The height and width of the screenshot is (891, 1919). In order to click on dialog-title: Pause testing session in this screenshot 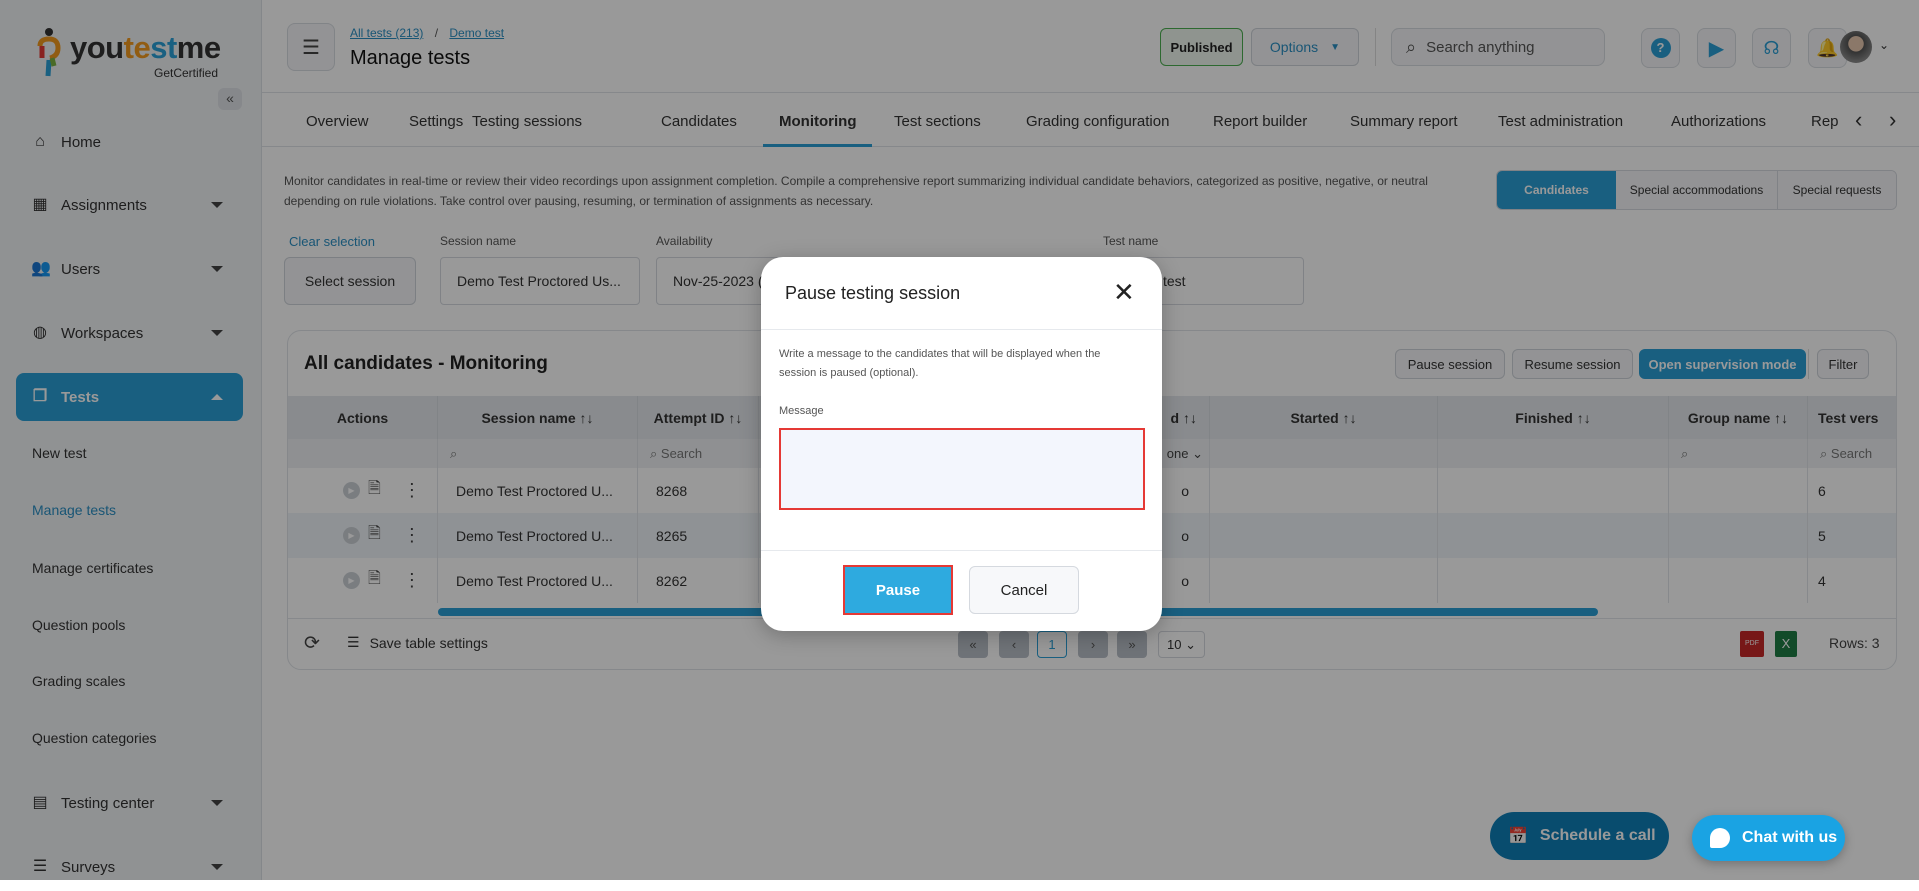, I will do `click(873, 293)`.